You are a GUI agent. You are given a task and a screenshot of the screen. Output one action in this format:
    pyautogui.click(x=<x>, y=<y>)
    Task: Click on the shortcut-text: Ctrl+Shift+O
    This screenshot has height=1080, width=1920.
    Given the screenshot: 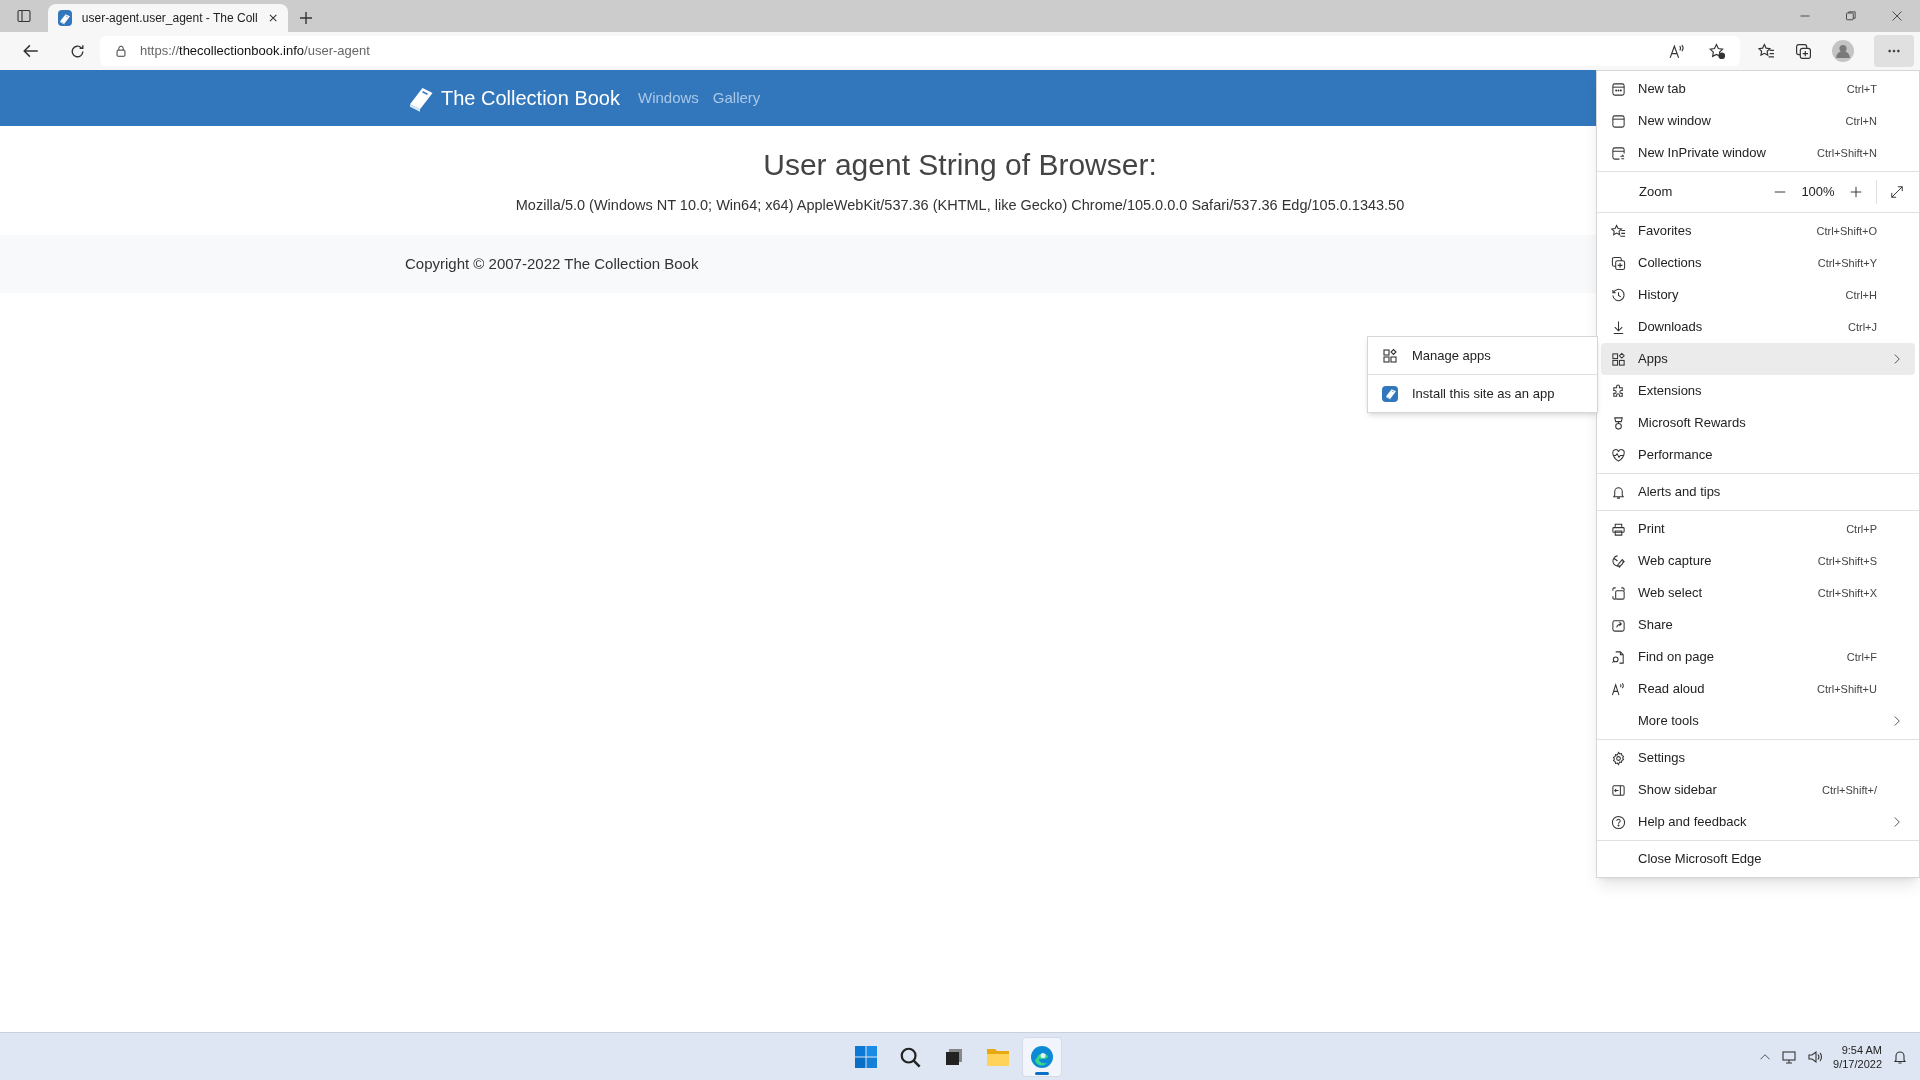 What is the action you would take?
    pyautogui.click(x=1847, y=231)
    